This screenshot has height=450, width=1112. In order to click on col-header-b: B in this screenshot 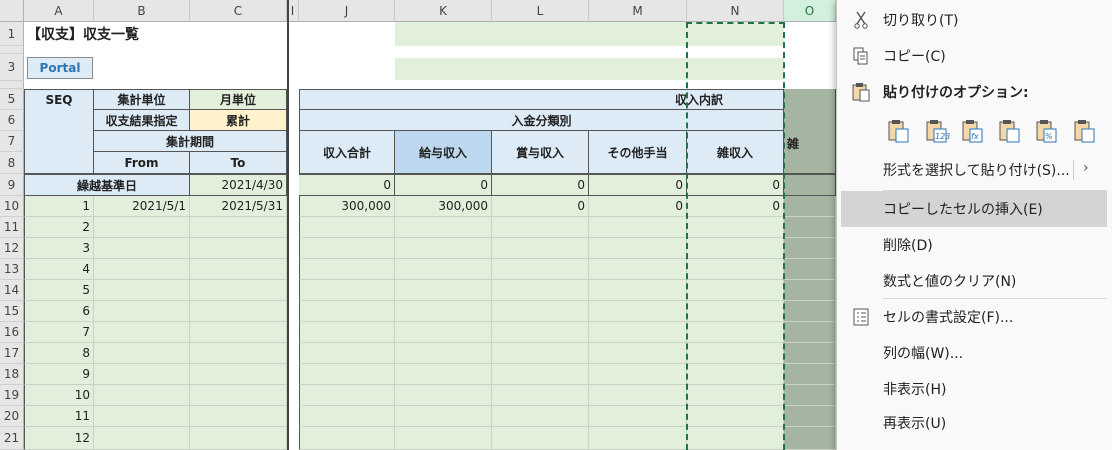, I will do `click(142, 11)`.